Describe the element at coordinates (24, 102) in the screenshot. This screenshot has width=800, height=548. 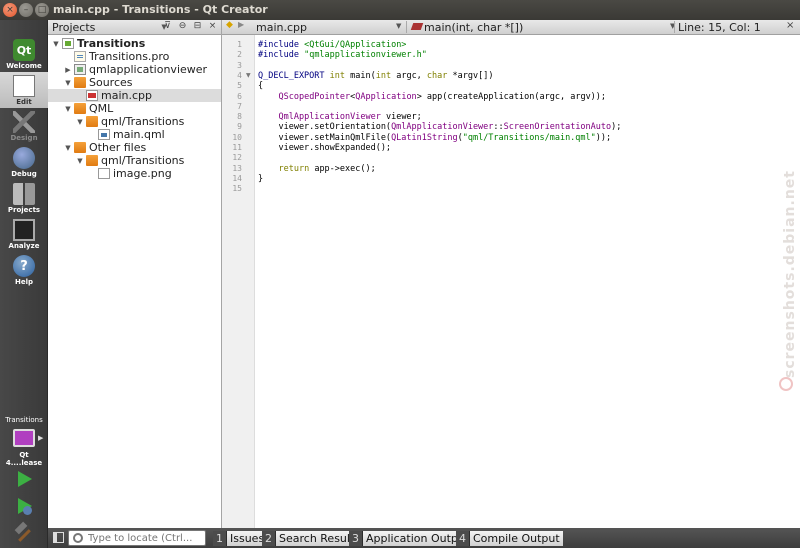
I see `mode-label: Edit` at that location.